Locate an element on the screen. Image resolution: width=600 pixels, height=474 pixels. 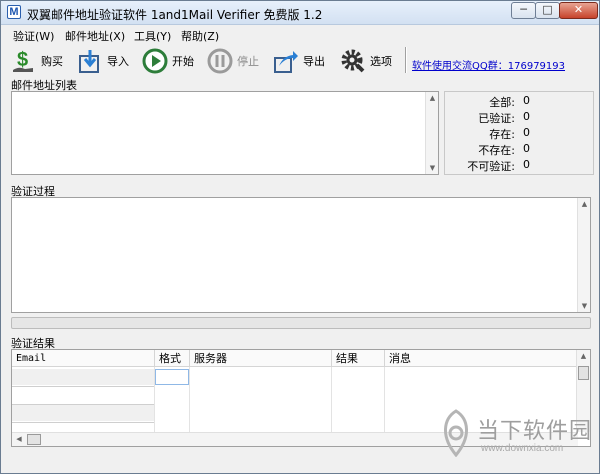
email-list-scrollbar: ▲ ▼ is located at coordinates (431, 133).